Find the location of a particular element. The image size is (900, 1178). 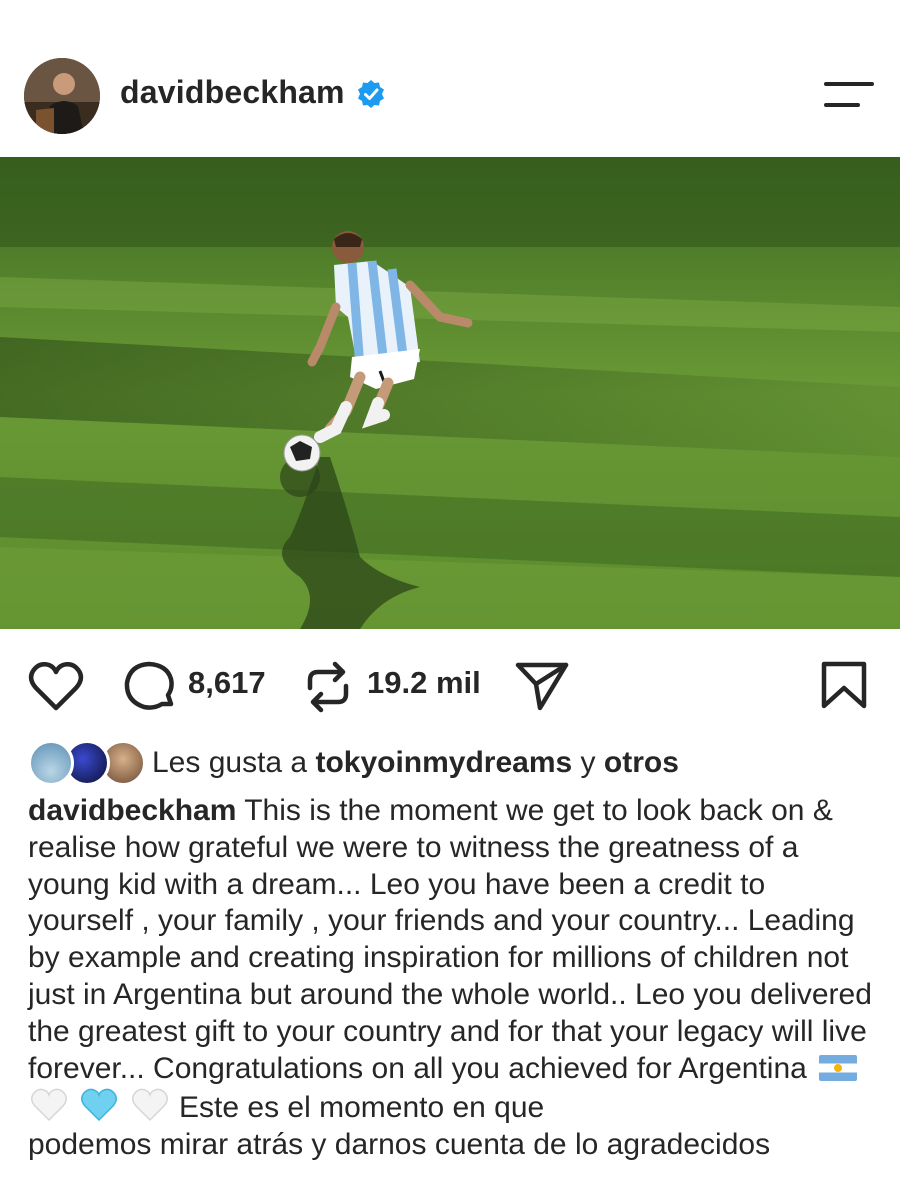

repost-icon is located at coordinates (328, 687).